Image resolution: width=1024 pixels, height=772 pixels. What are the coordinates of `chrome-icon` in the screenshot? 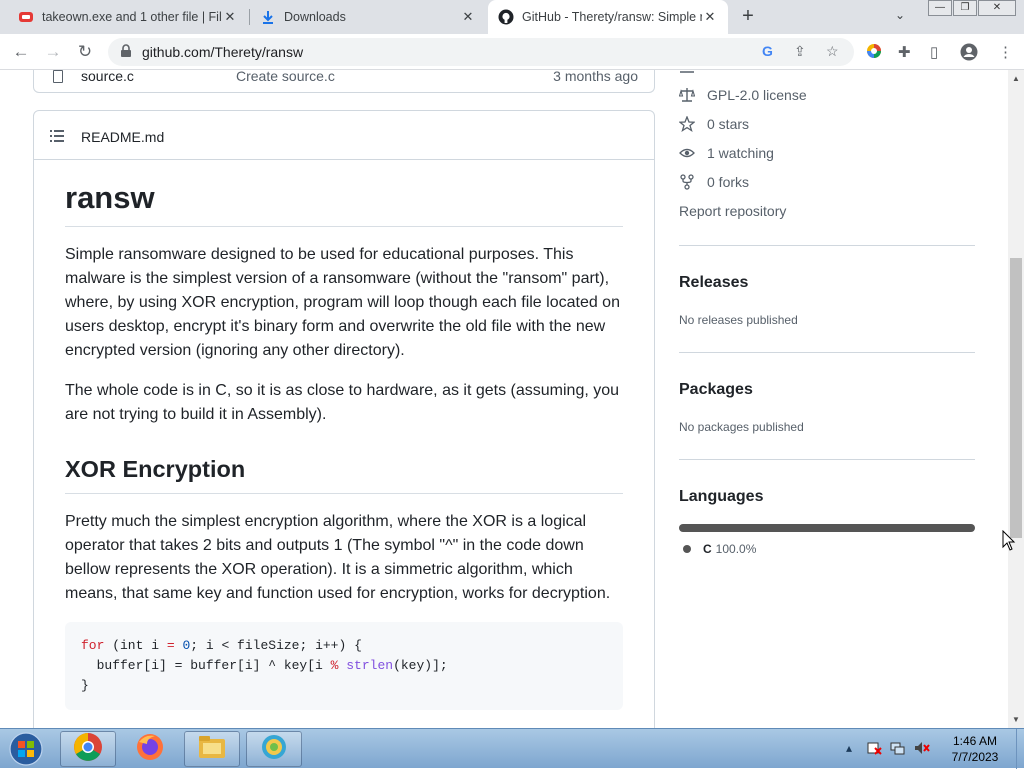 It's located at (88, 749).